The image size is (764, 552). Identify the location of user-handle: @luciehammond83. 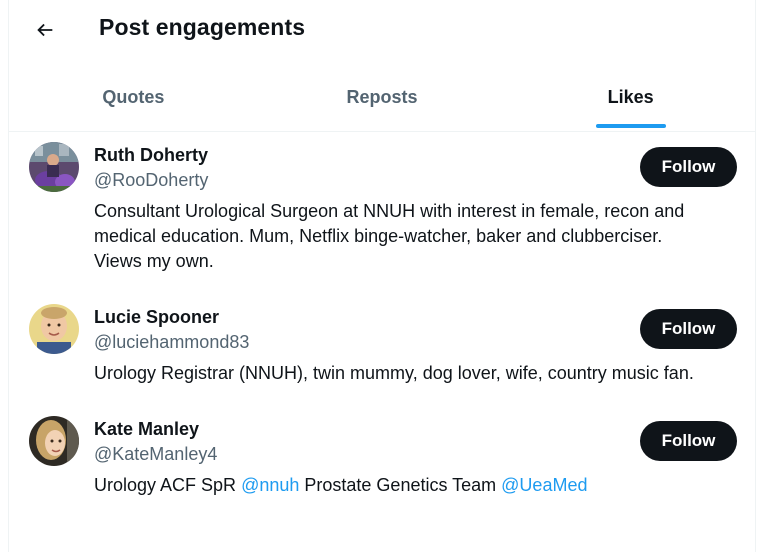
(171, 342).